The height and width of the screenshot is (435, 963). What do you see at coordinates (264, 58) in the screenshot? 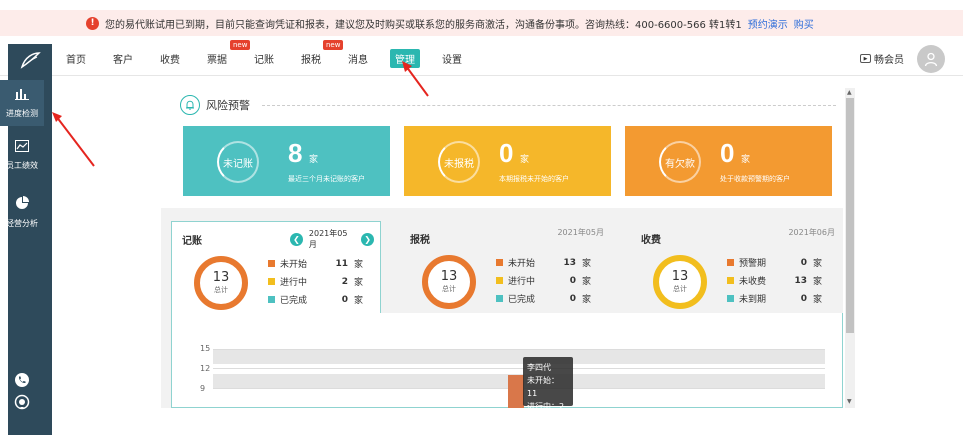
I see `nav-bookkeeping: 记账` at bounding box center [264, 58].